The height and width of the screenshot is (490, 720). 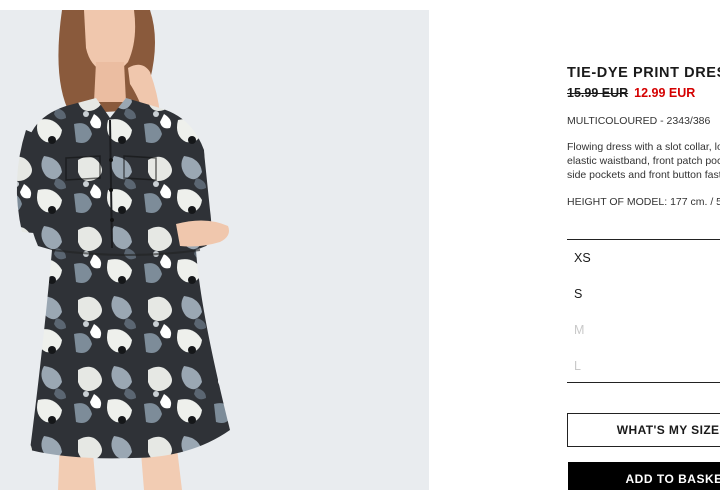 What do you see at coordinates (643, 430) in the screenshot?
I see `size-guide-button: WHAT'S MY SIZE?` at bounding box center [643, 430].